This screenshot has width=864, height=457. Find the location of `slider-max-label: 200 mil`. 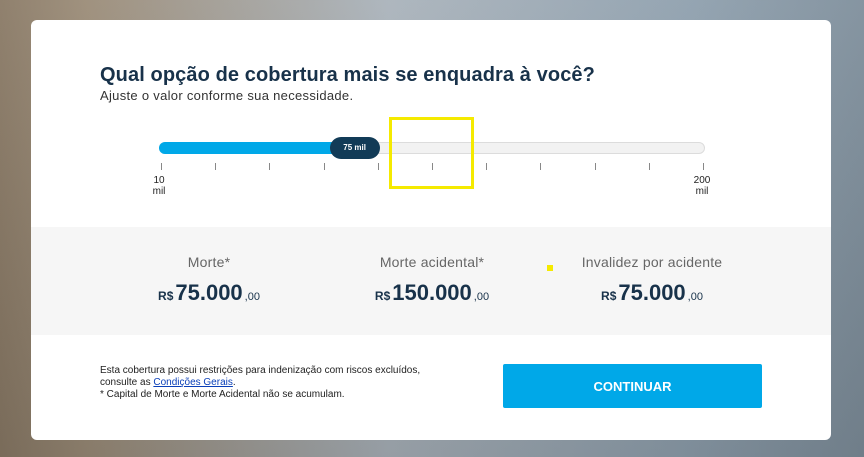

slider-max-label: 200 mil is located at coordinates (702, 186).